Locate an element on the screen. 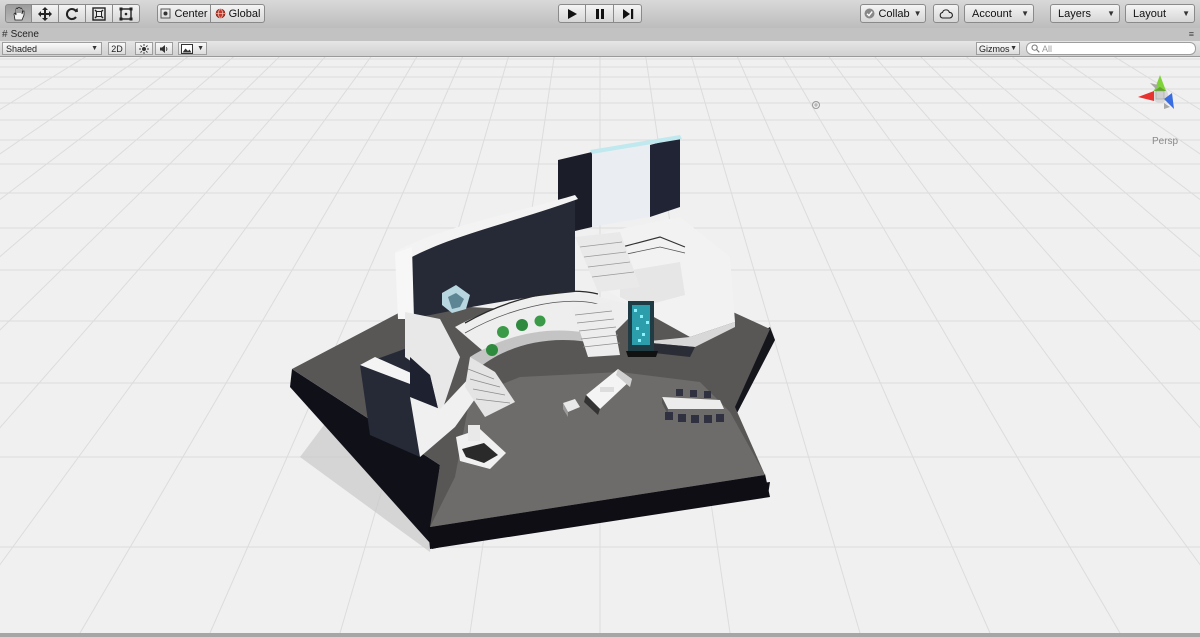 This screenshot has height=637, width=1200. audio-icon is located at coordinates (164, 48).